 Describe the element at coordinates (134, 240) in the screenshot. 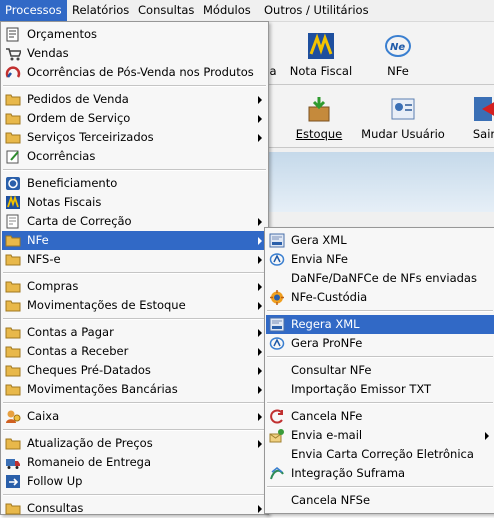

I see `menu-item-nfe: NFe` at that location.